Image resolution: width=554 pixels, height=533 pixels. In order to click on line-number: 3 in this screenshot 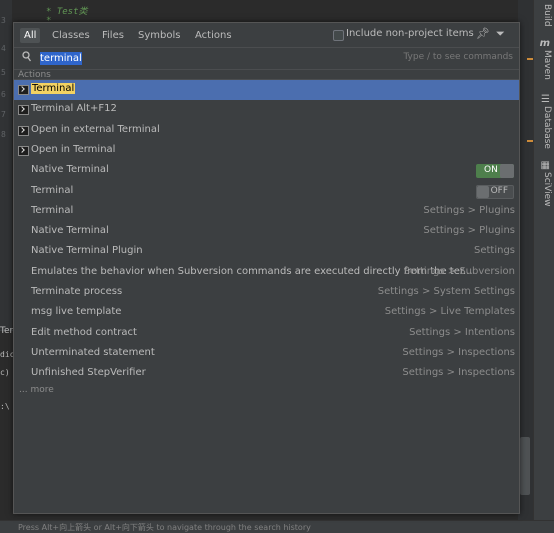, I will do `click(3, 20)`.